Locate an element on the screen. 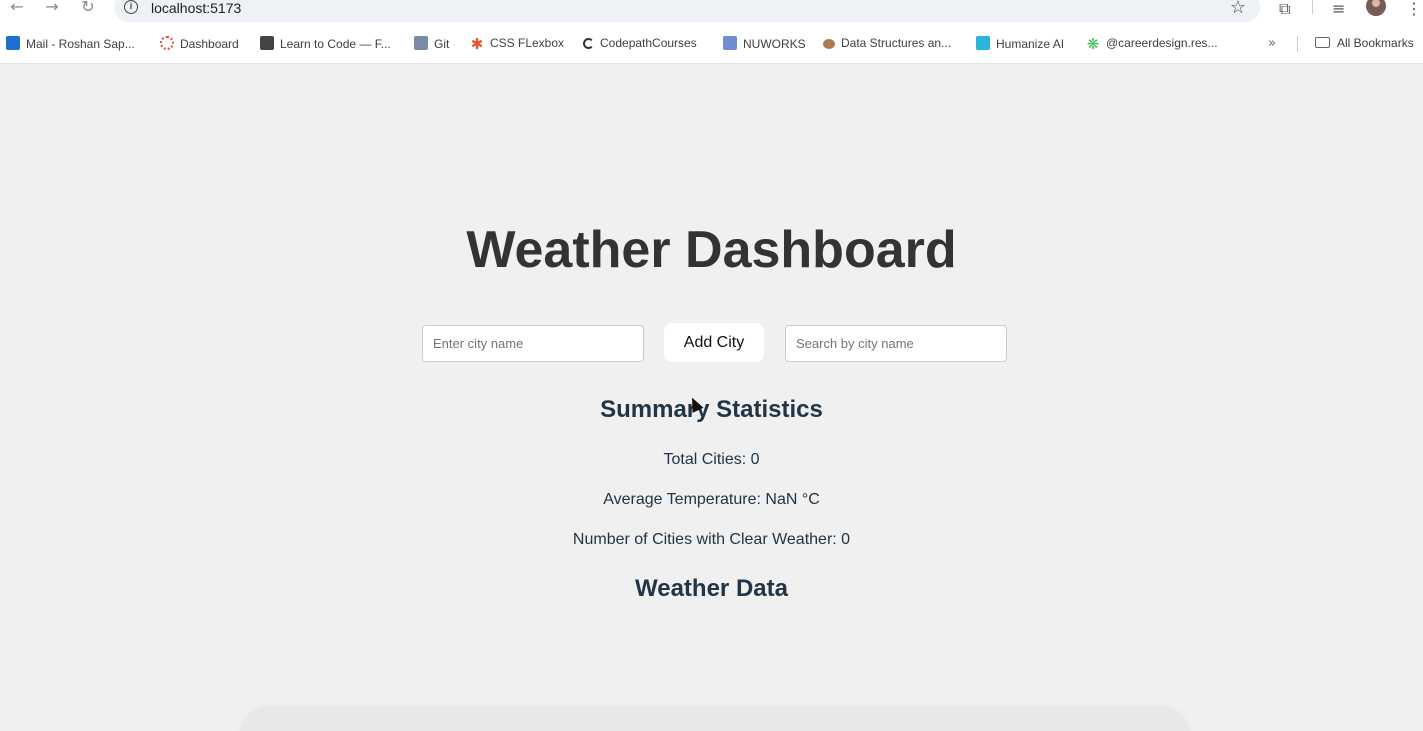  stat-label: Number of Cities with Clear Weather: is located at coordinates (704, 539).